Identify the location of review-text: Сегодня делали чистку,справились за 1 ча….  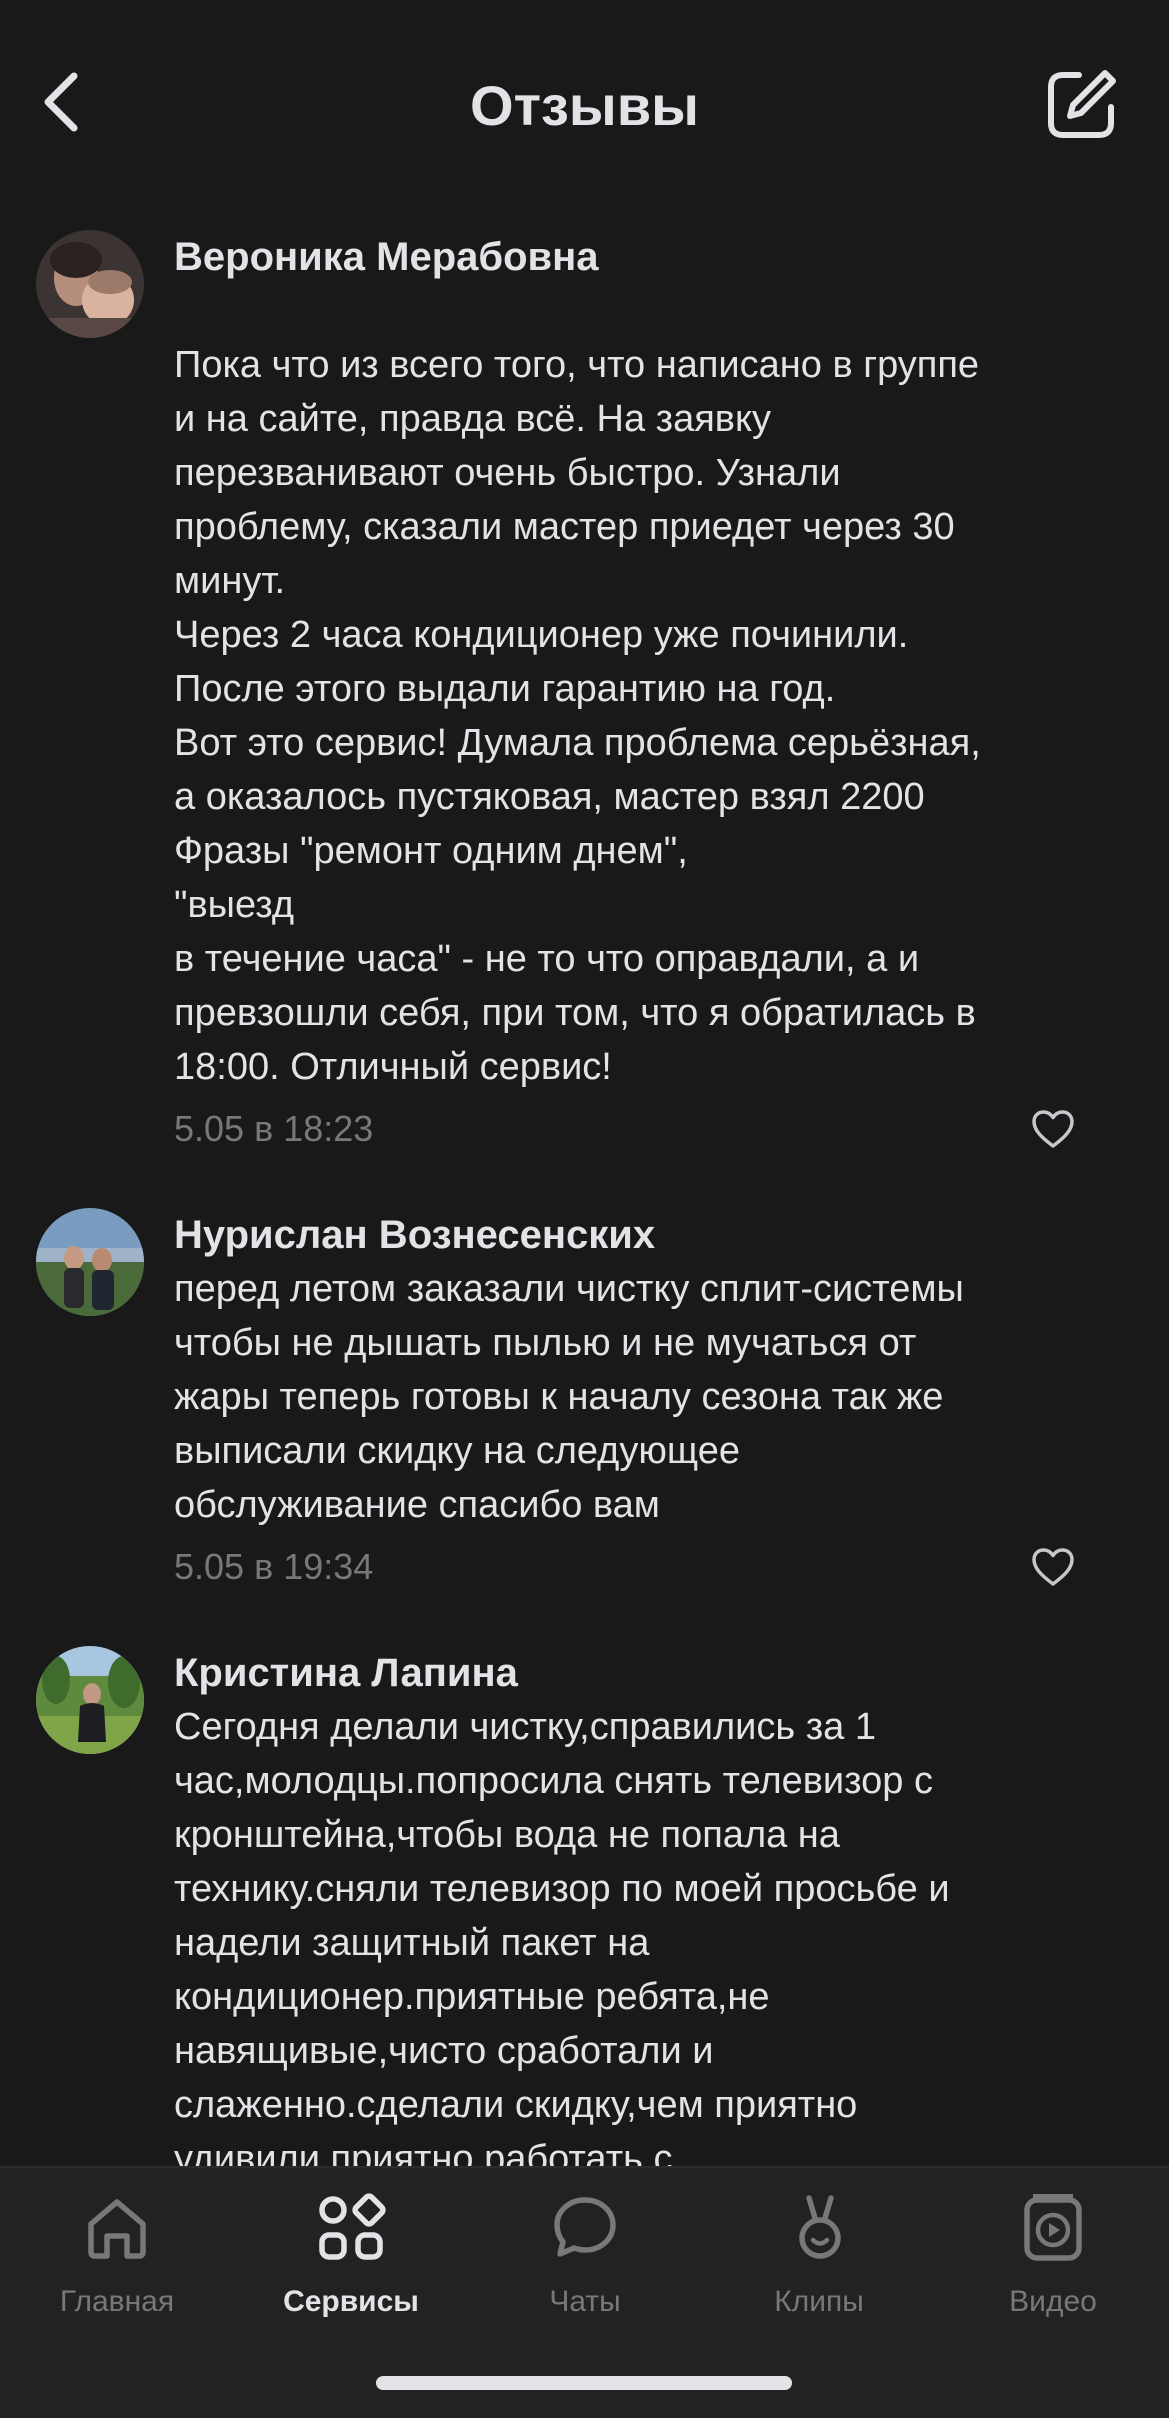
(562, 1936).